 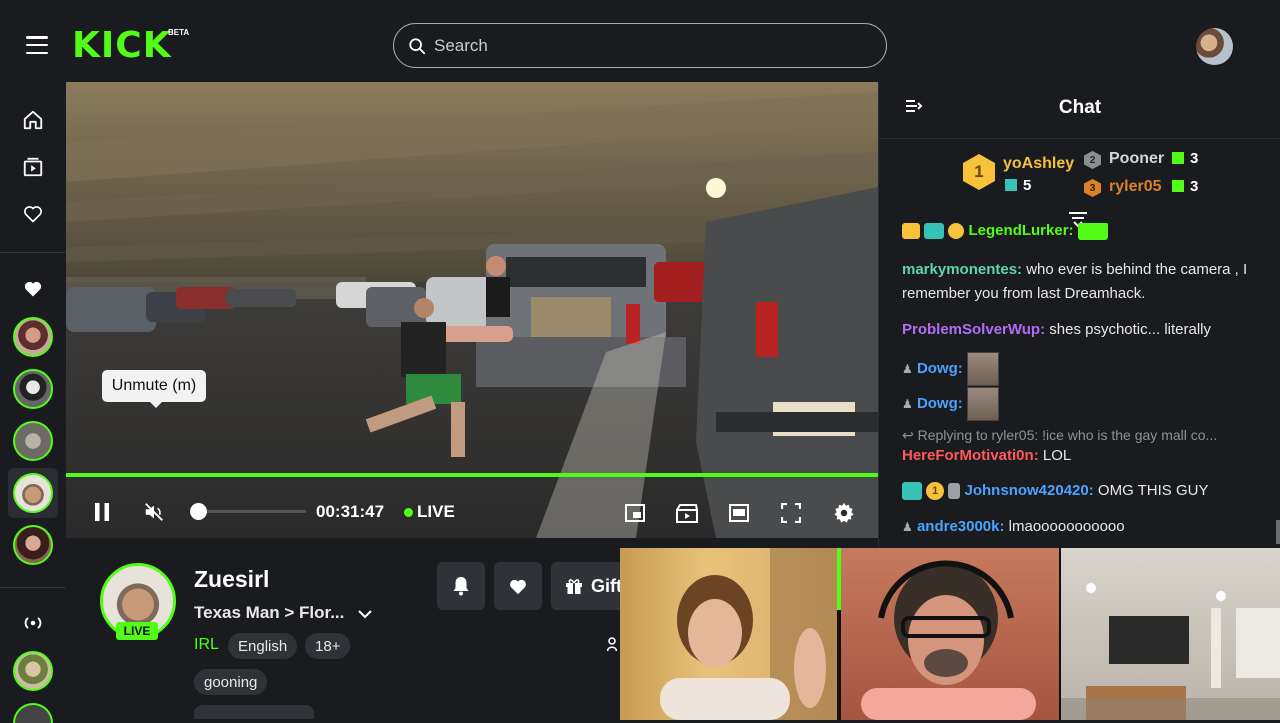 I want to click on gift-label: Gift, so click(x=606, y=585).